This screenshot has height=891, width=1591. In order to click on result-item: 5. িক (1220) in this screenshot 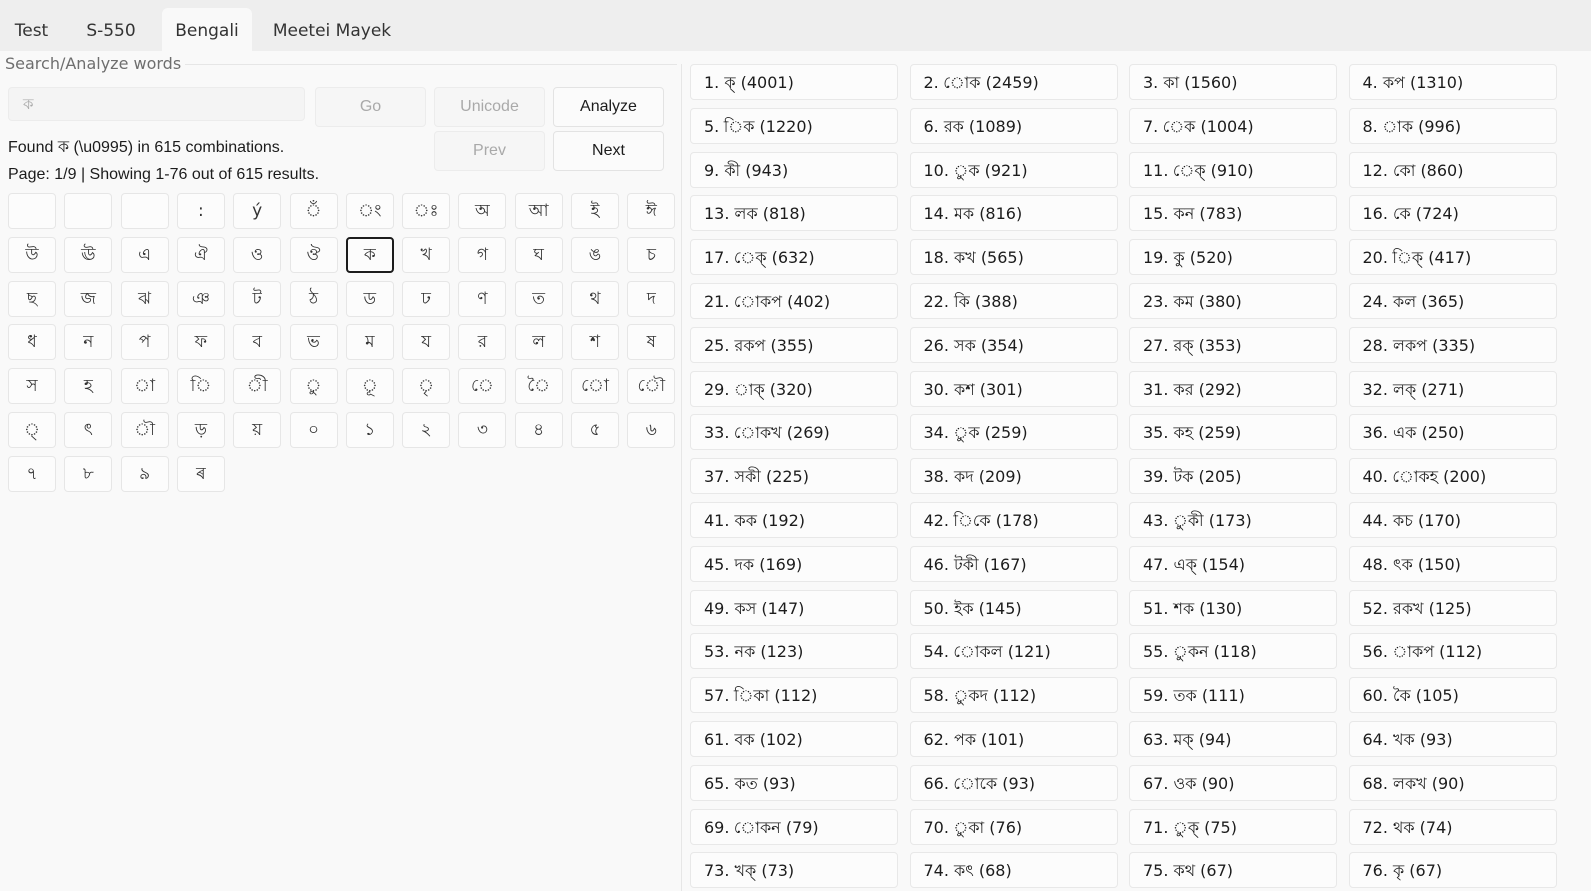, I will do `click(794, 125)`.